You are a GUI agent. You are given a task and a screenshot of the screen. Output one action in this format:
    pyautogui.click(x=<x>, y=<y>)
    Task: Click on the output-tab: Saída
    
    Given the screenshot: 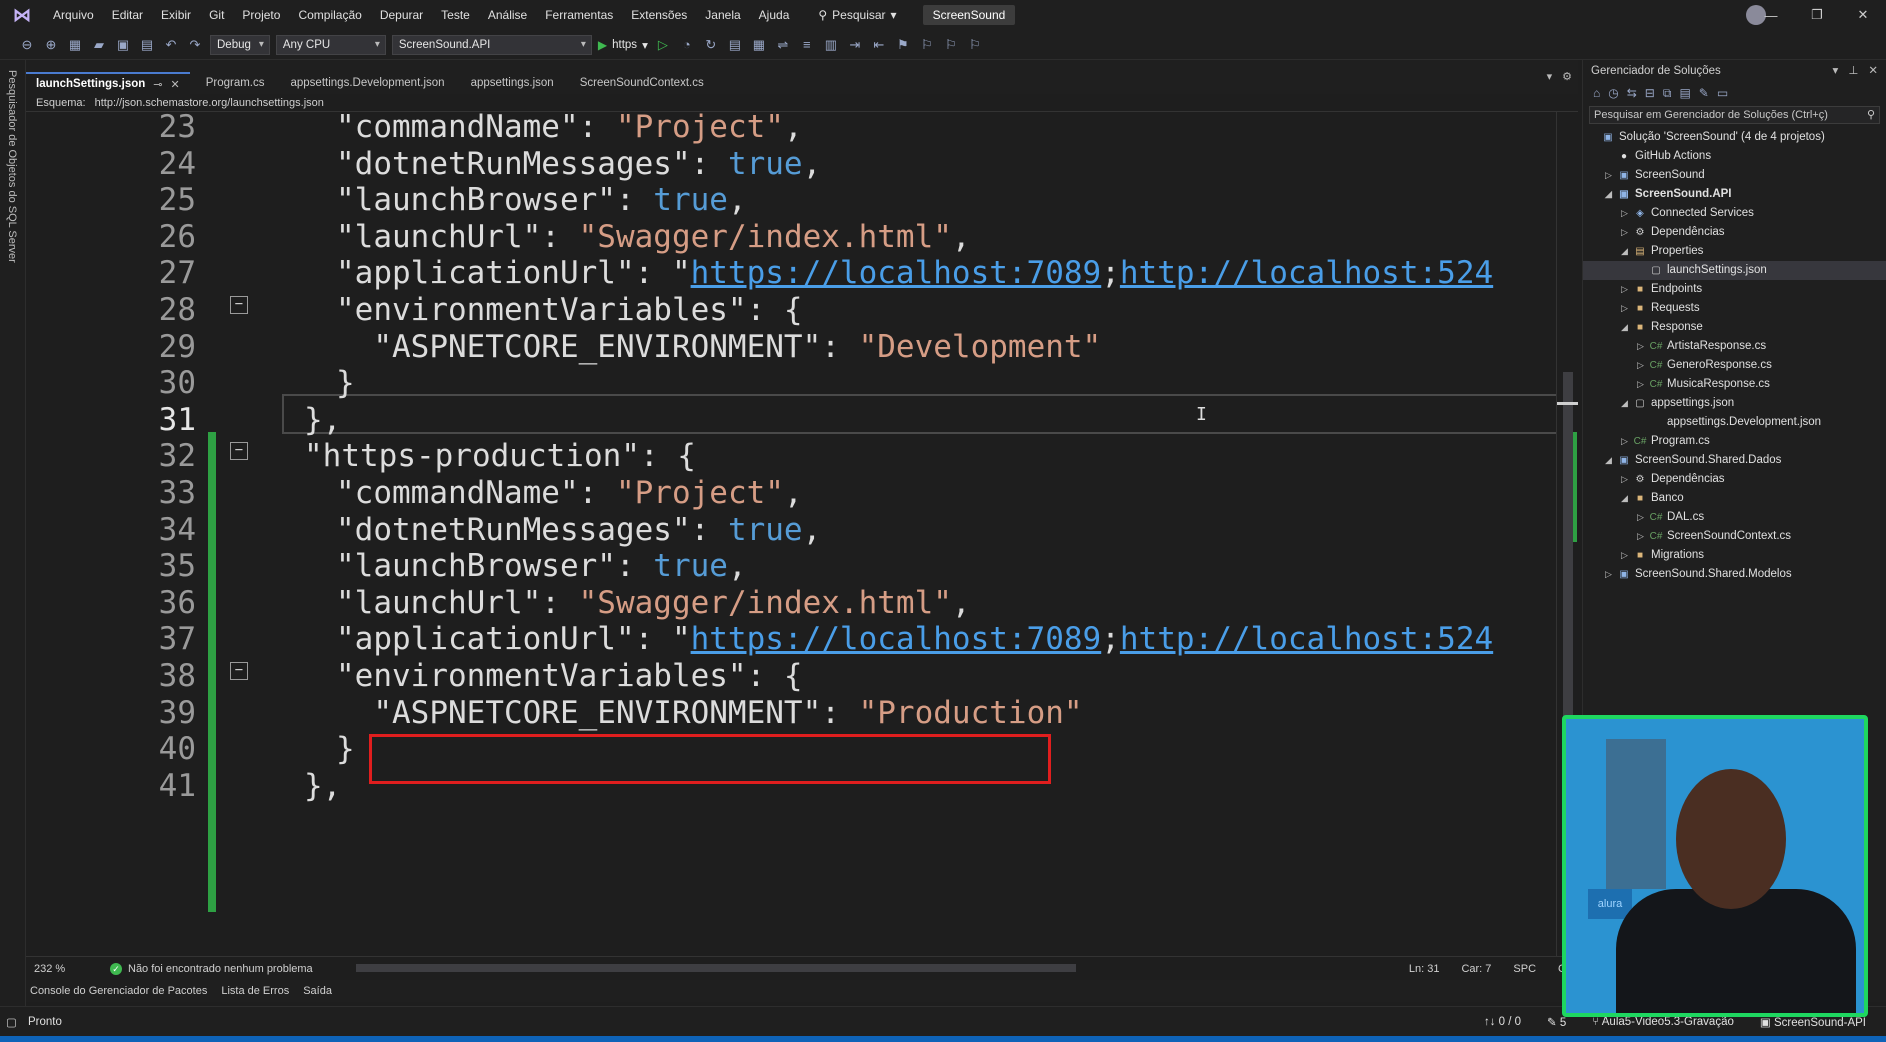 What is the action you would take?
    pyautogui.click(x=317, y=991)
    